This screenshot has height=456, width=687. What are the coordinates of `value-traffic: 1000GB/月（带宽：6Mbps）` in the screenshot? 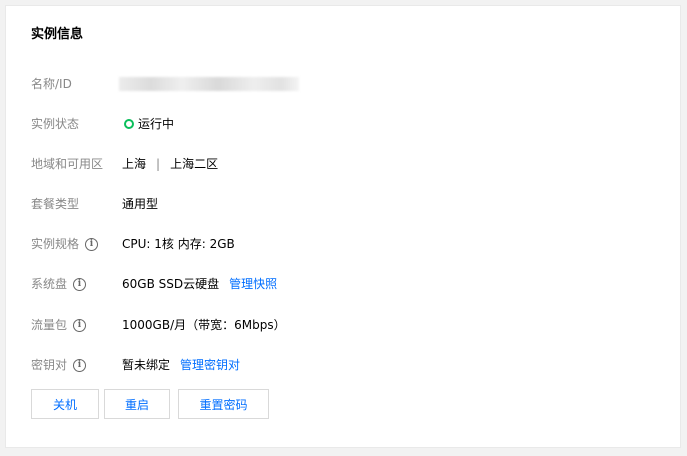 It's located at (204, 325).